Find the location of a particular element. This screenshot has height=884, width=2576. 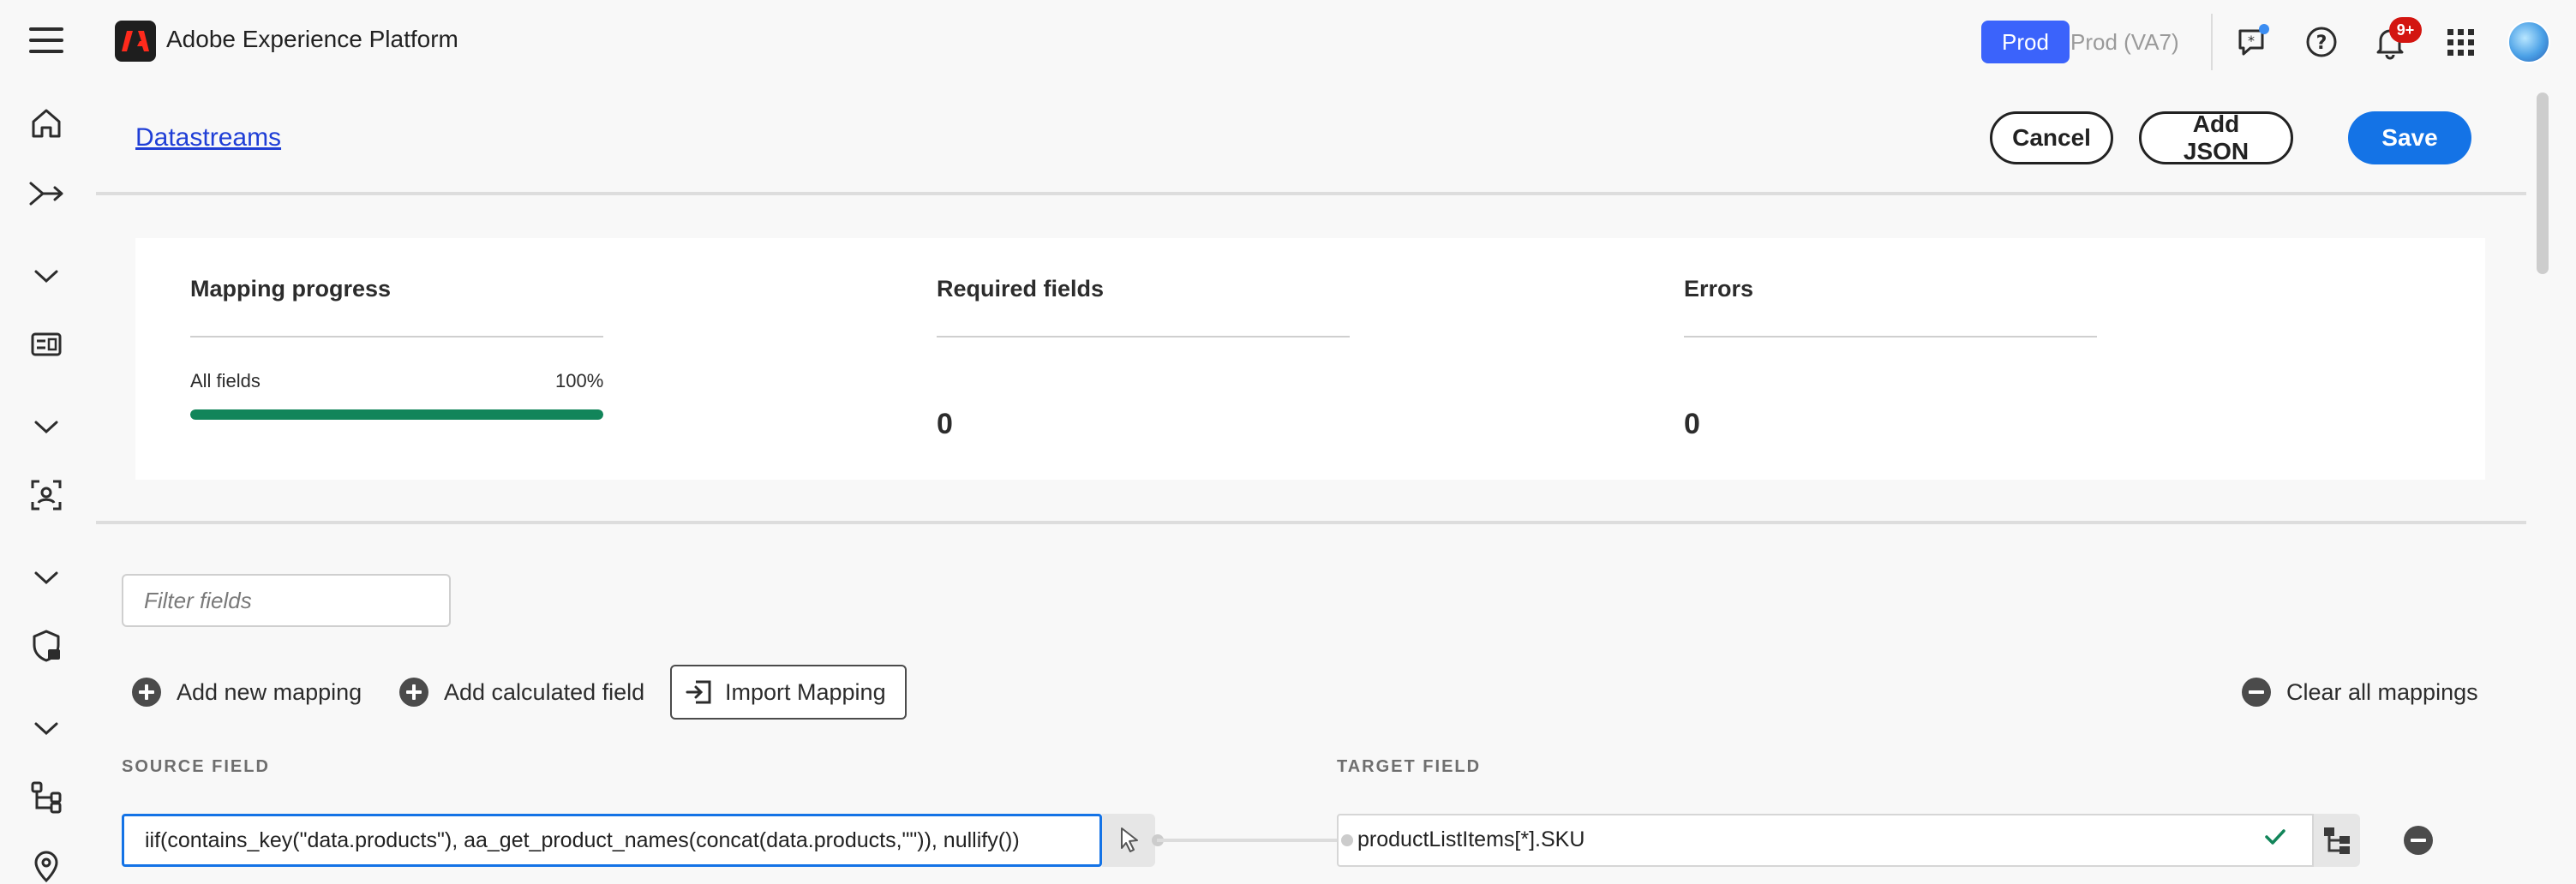

cancel-button: Cancel is located at coordinates (2051, 138).